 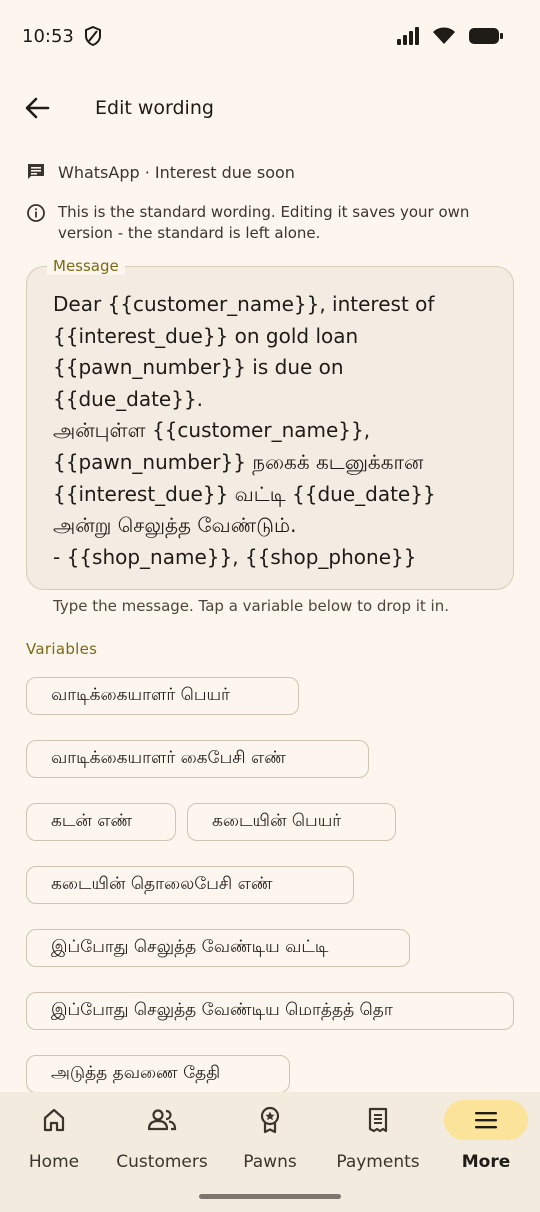 I want to click on variable-chip-interest-due: இப்போது செலுத்த வேண்டிய வட்டி, so click(x=218, y=948).